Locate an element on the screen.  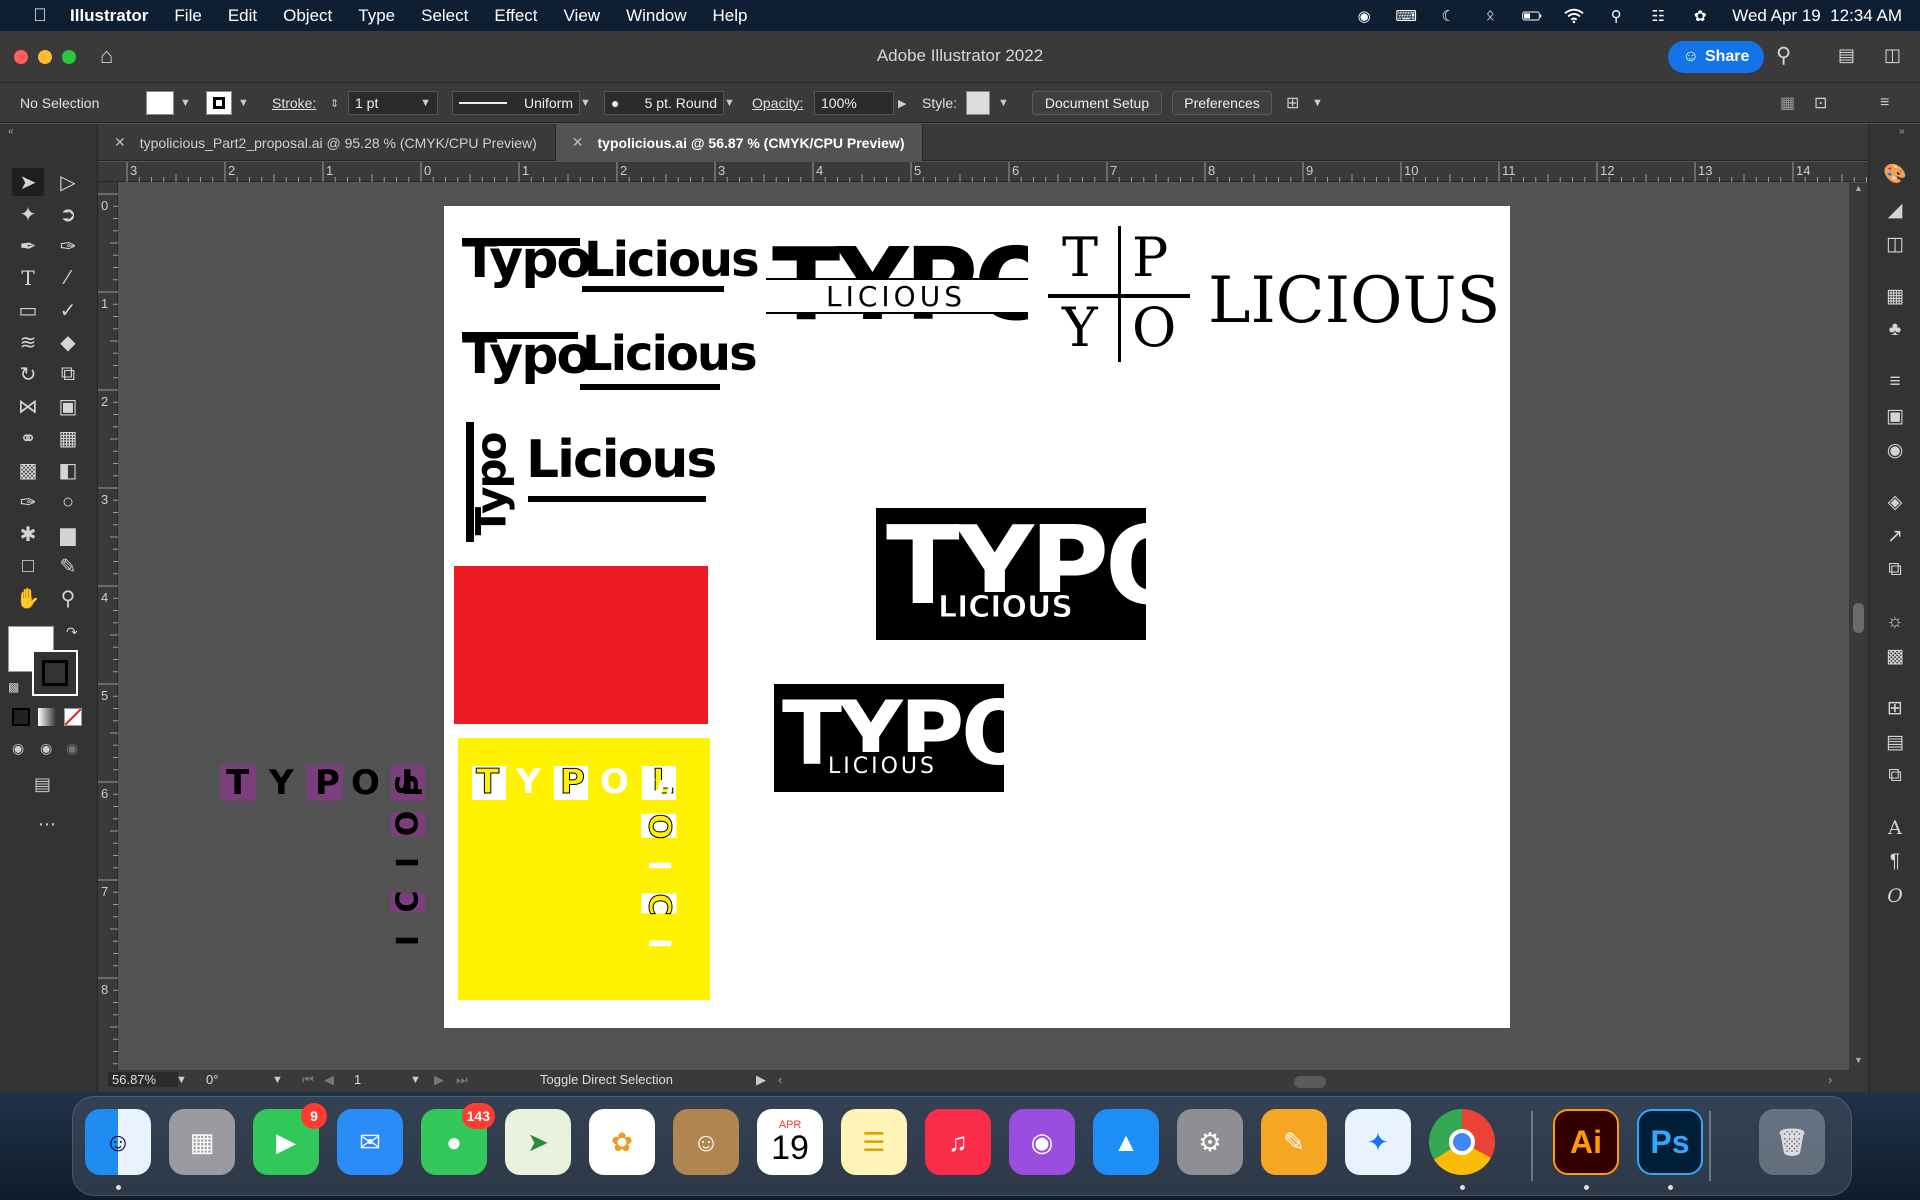
graphic-styles-icon: ▩ is located at coordinates (1895, 656).